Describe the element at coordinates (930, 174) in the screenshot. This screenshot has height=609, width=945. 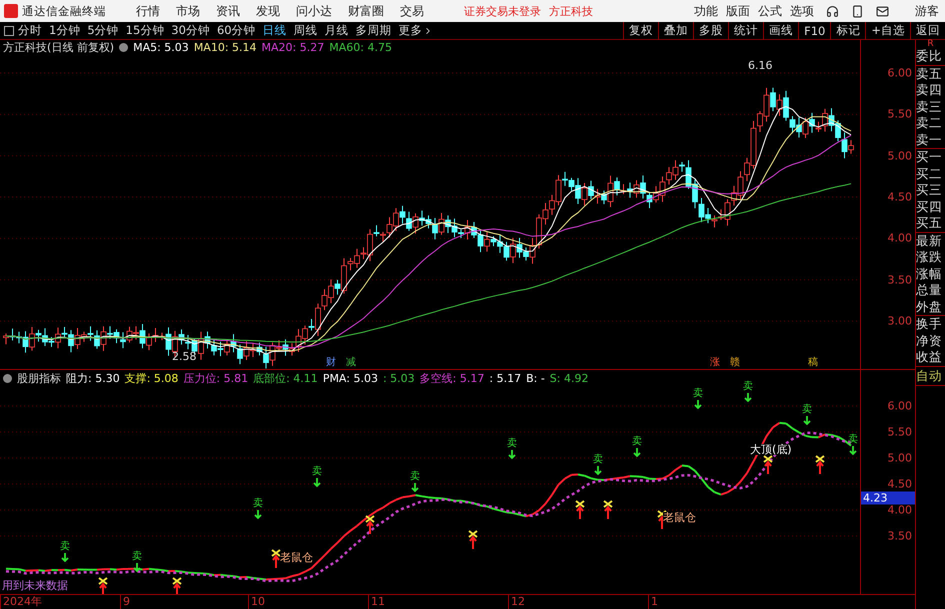
I see `quote-label: 买二` at that location.